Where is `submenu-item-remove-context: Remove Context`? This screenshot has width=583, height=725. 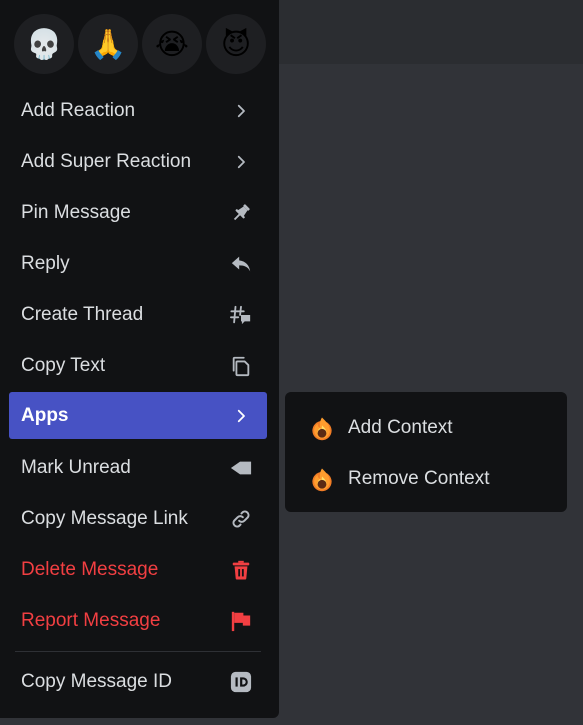
submenu-item-remove-context: Remove Context is located at coordinates (426, 479).